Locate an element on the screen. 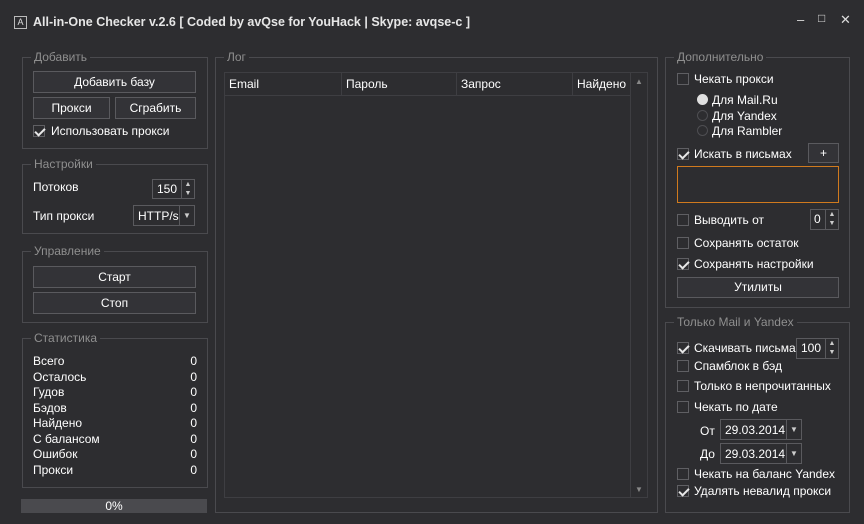 This screenshot has width=864, height=524. search-in-mails-checkbox is located at coordinates (683, 154).